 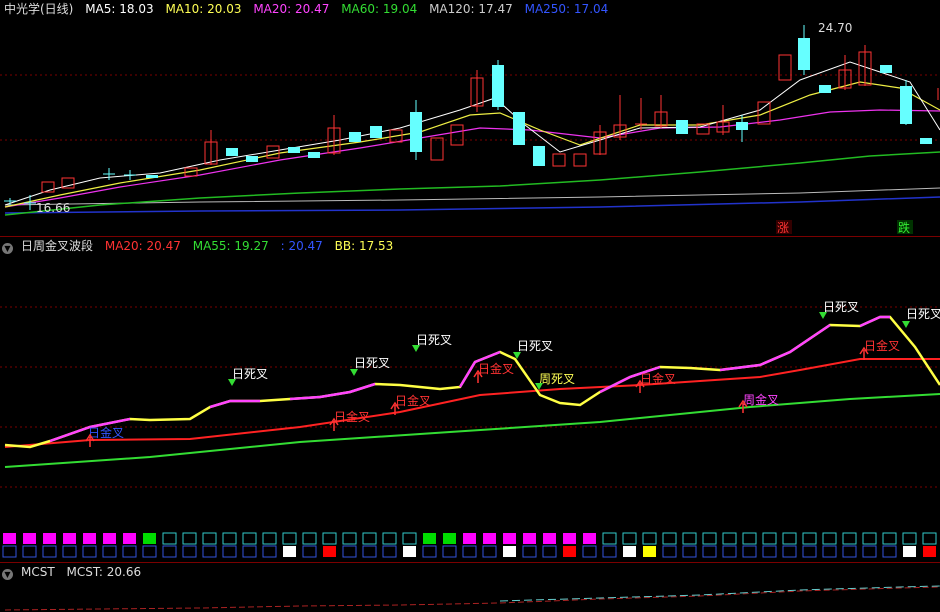 I want to click on zhang-label: 涨, so click(x=783, y=227).